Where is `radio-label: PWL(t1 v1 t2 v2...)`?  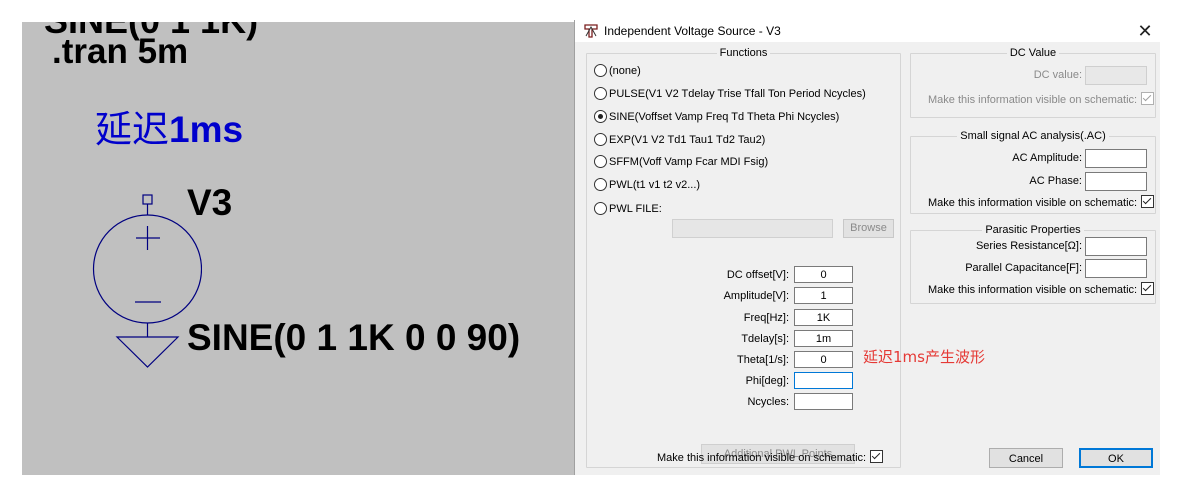
radio-label: PWL(t1 v1 t2 v2...) is located at coordinates (655, 185).